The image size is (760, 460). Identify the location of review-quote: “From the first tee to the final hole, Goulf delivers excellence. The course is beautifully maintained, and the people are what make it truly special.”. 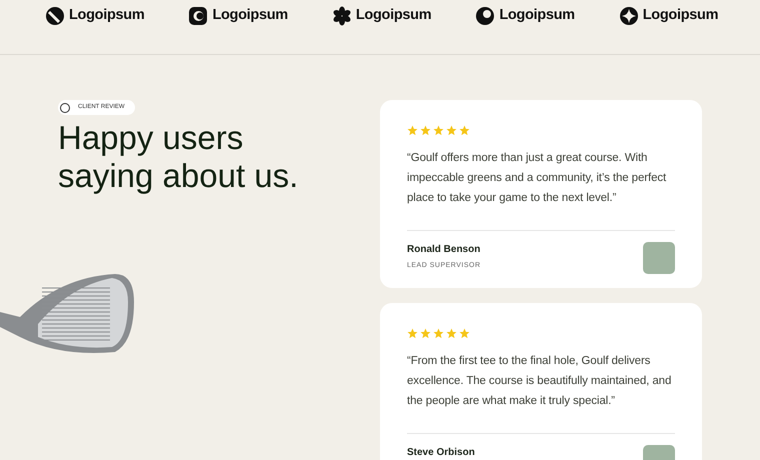
(539, 381).